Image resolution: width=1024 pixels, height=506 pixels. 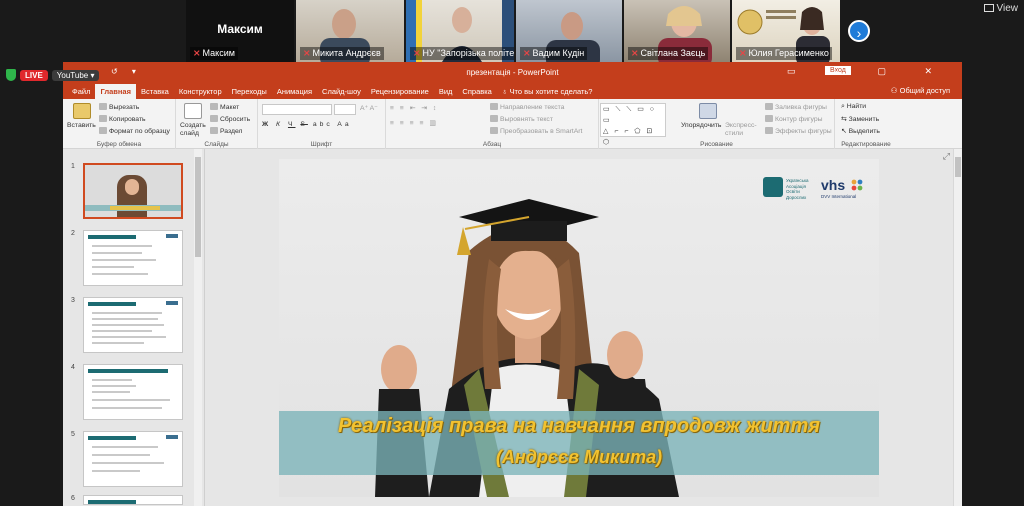 What do you see at coordinates (446, 91) in the screenshot?
I see `tab-view: Вид` at bounding box center [446, 91].